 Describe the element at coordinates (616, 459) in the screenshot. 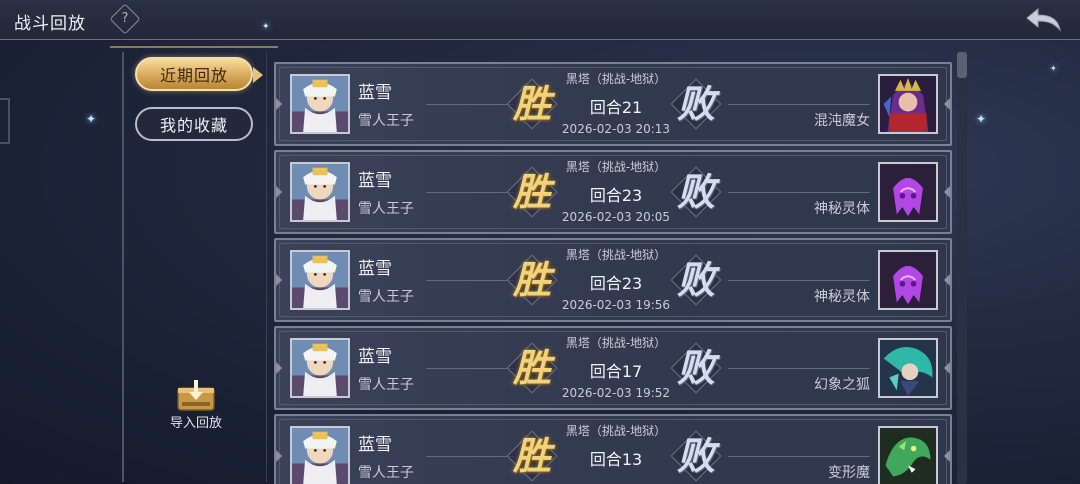

I see `round-label: 回合13` at that location.